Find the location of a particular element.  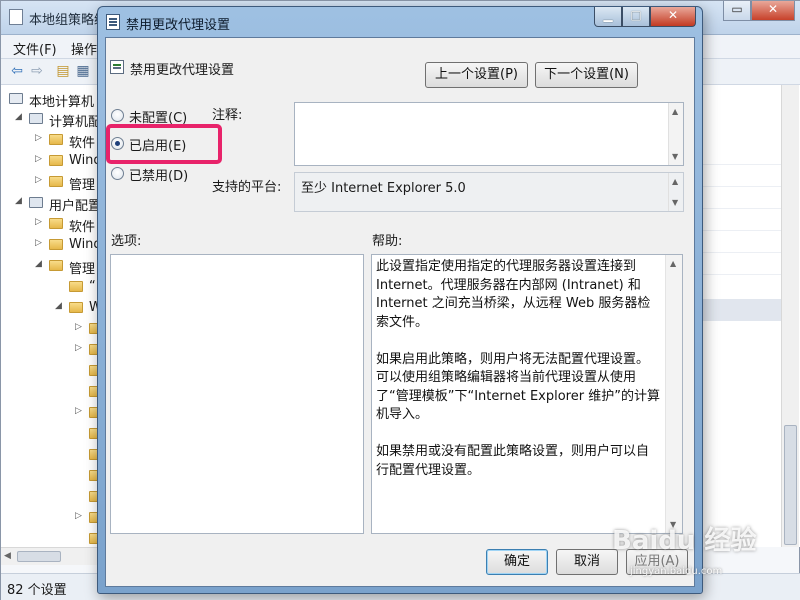

options-panel is located at coordinates (237, 394).